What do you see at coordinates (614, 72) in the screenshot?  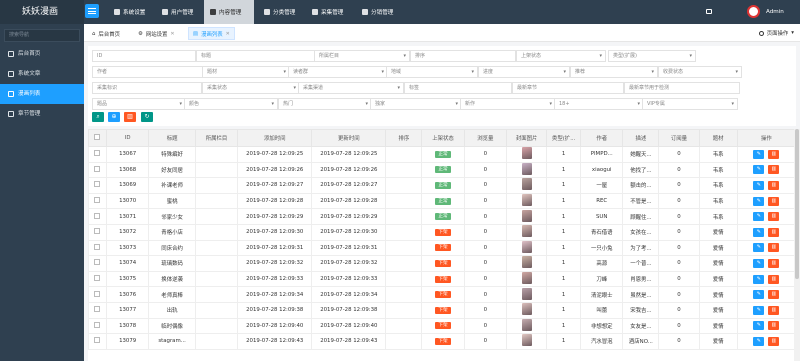 I see `filter-recommend: 推荐` at bounding box center [614, 72].